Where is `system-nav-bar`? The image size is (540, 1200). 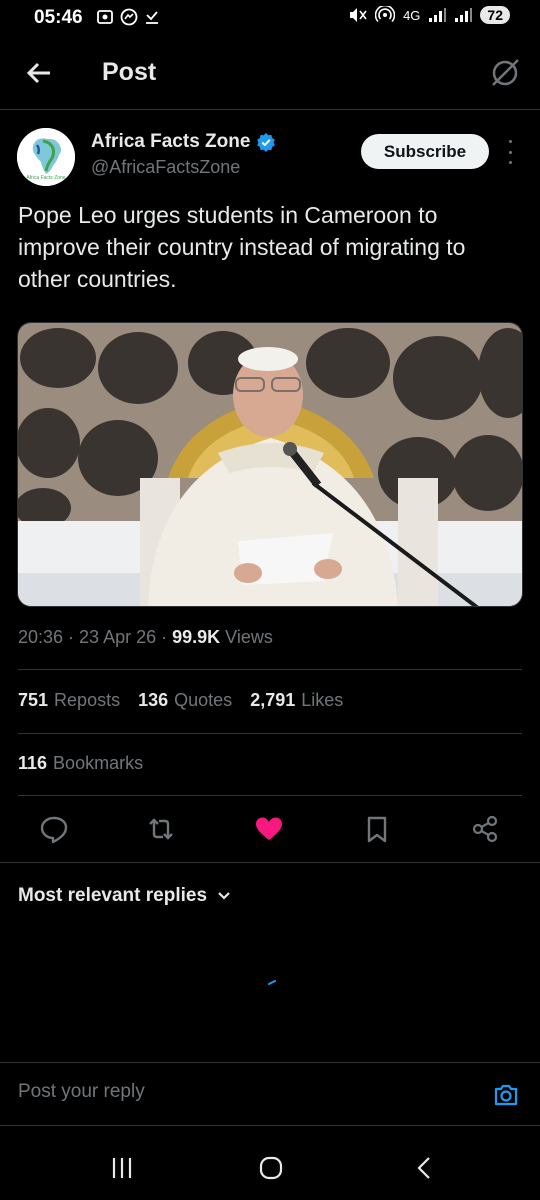
system-nav-bar is located at coordinates (270, 1167).